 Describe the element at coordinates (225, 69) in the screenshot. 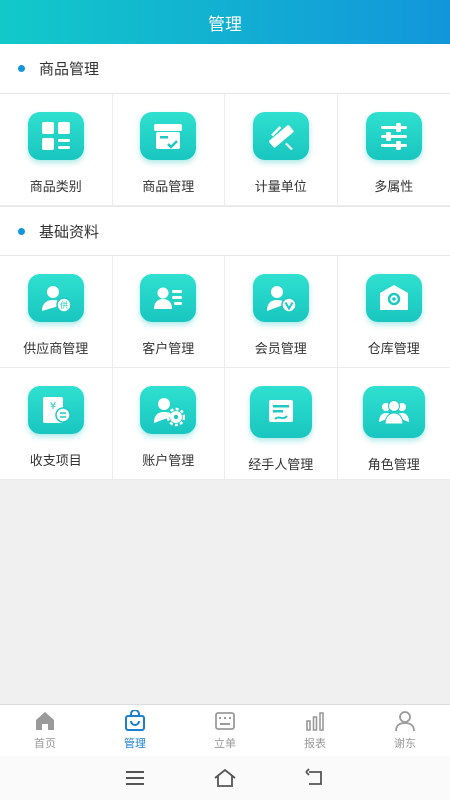

I see `section-header-goods: 商品管理` at that location.